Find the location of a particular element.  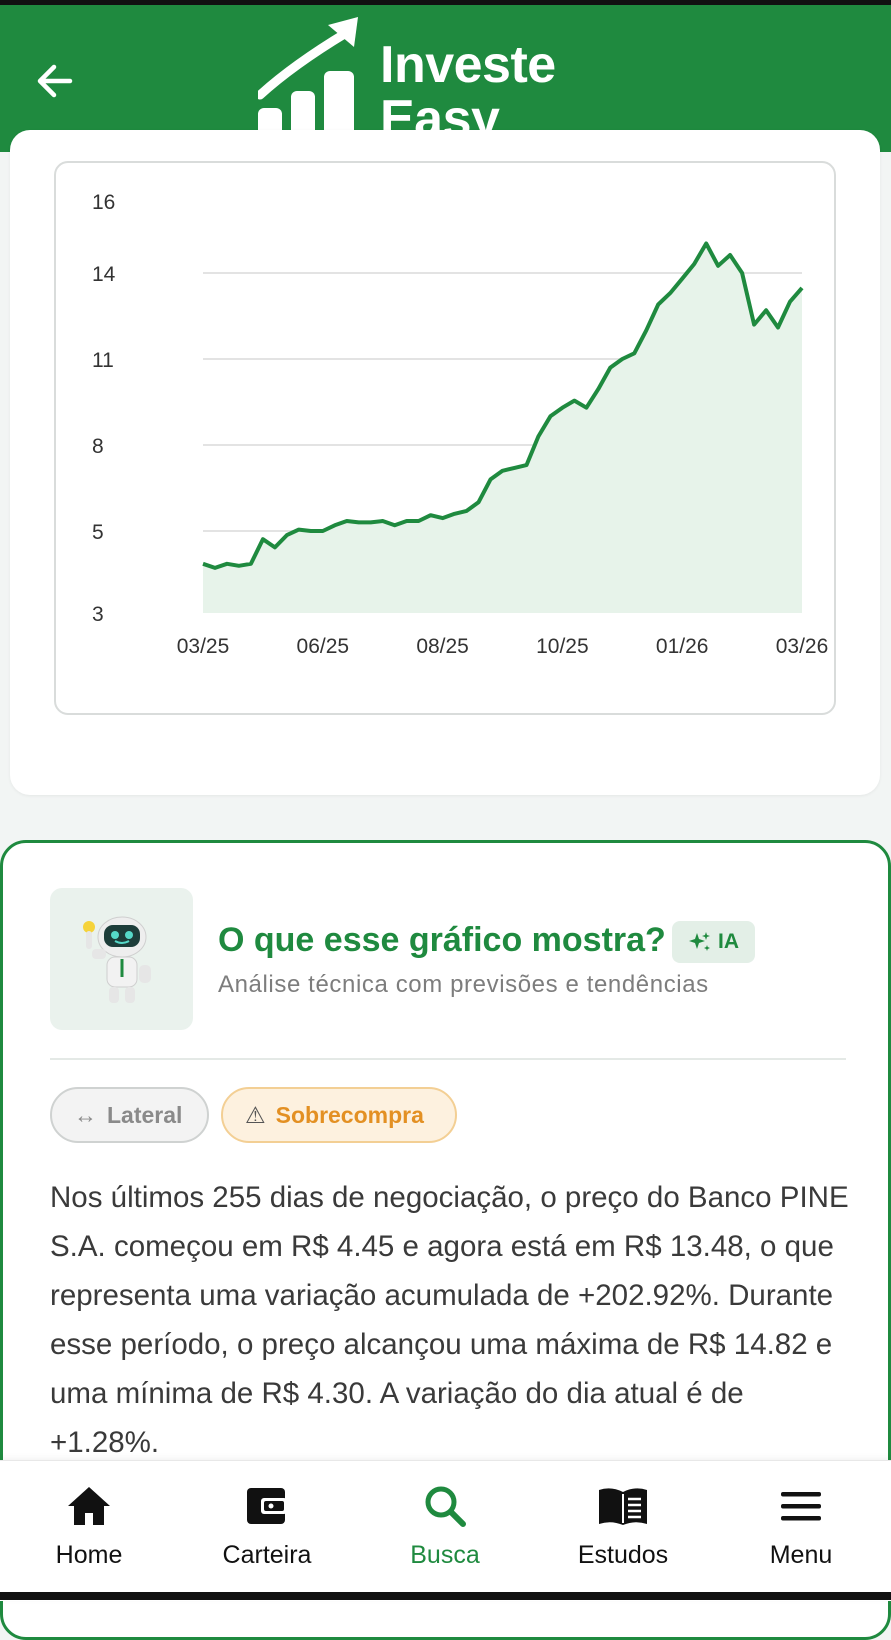

warning-icon: ⚠ is located at coordinates (255, 1114).